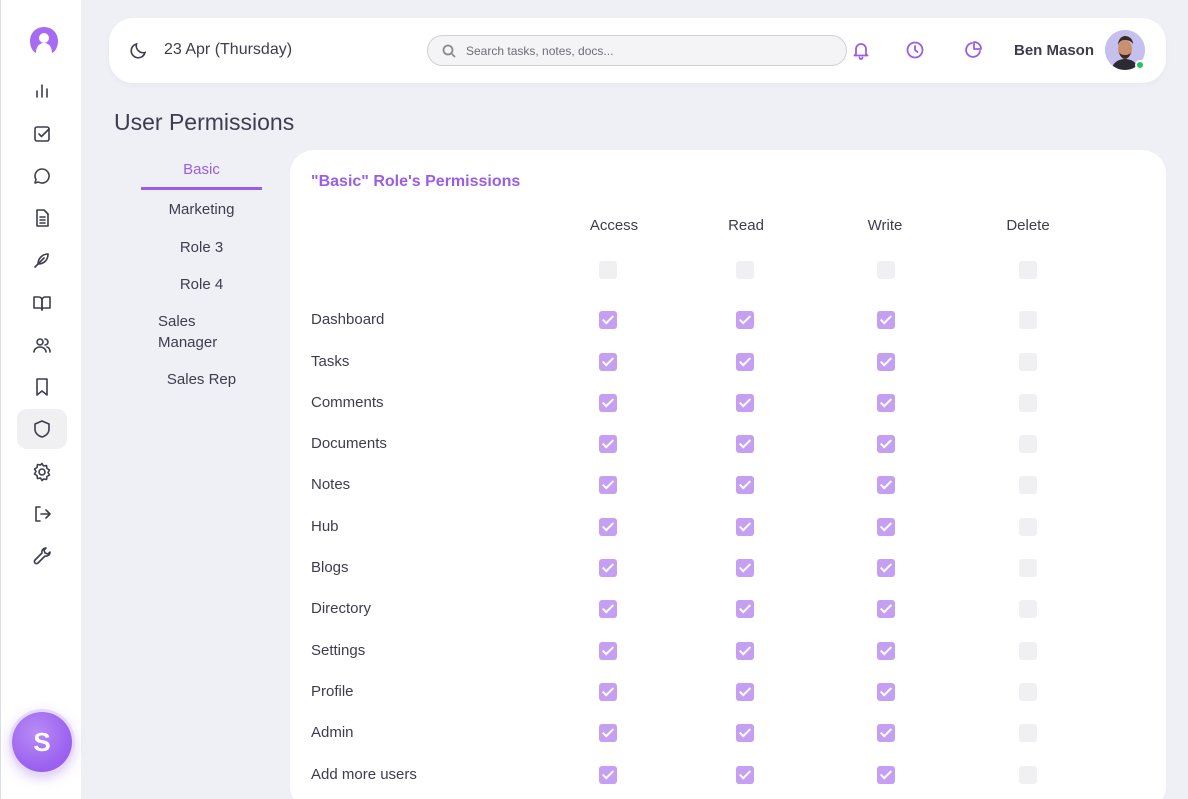 The height and width of the screenshot is (799, 1188). Describe the element at coordinates (861, 50) in the screenshot. I see `notification-bell-icon` at that location.